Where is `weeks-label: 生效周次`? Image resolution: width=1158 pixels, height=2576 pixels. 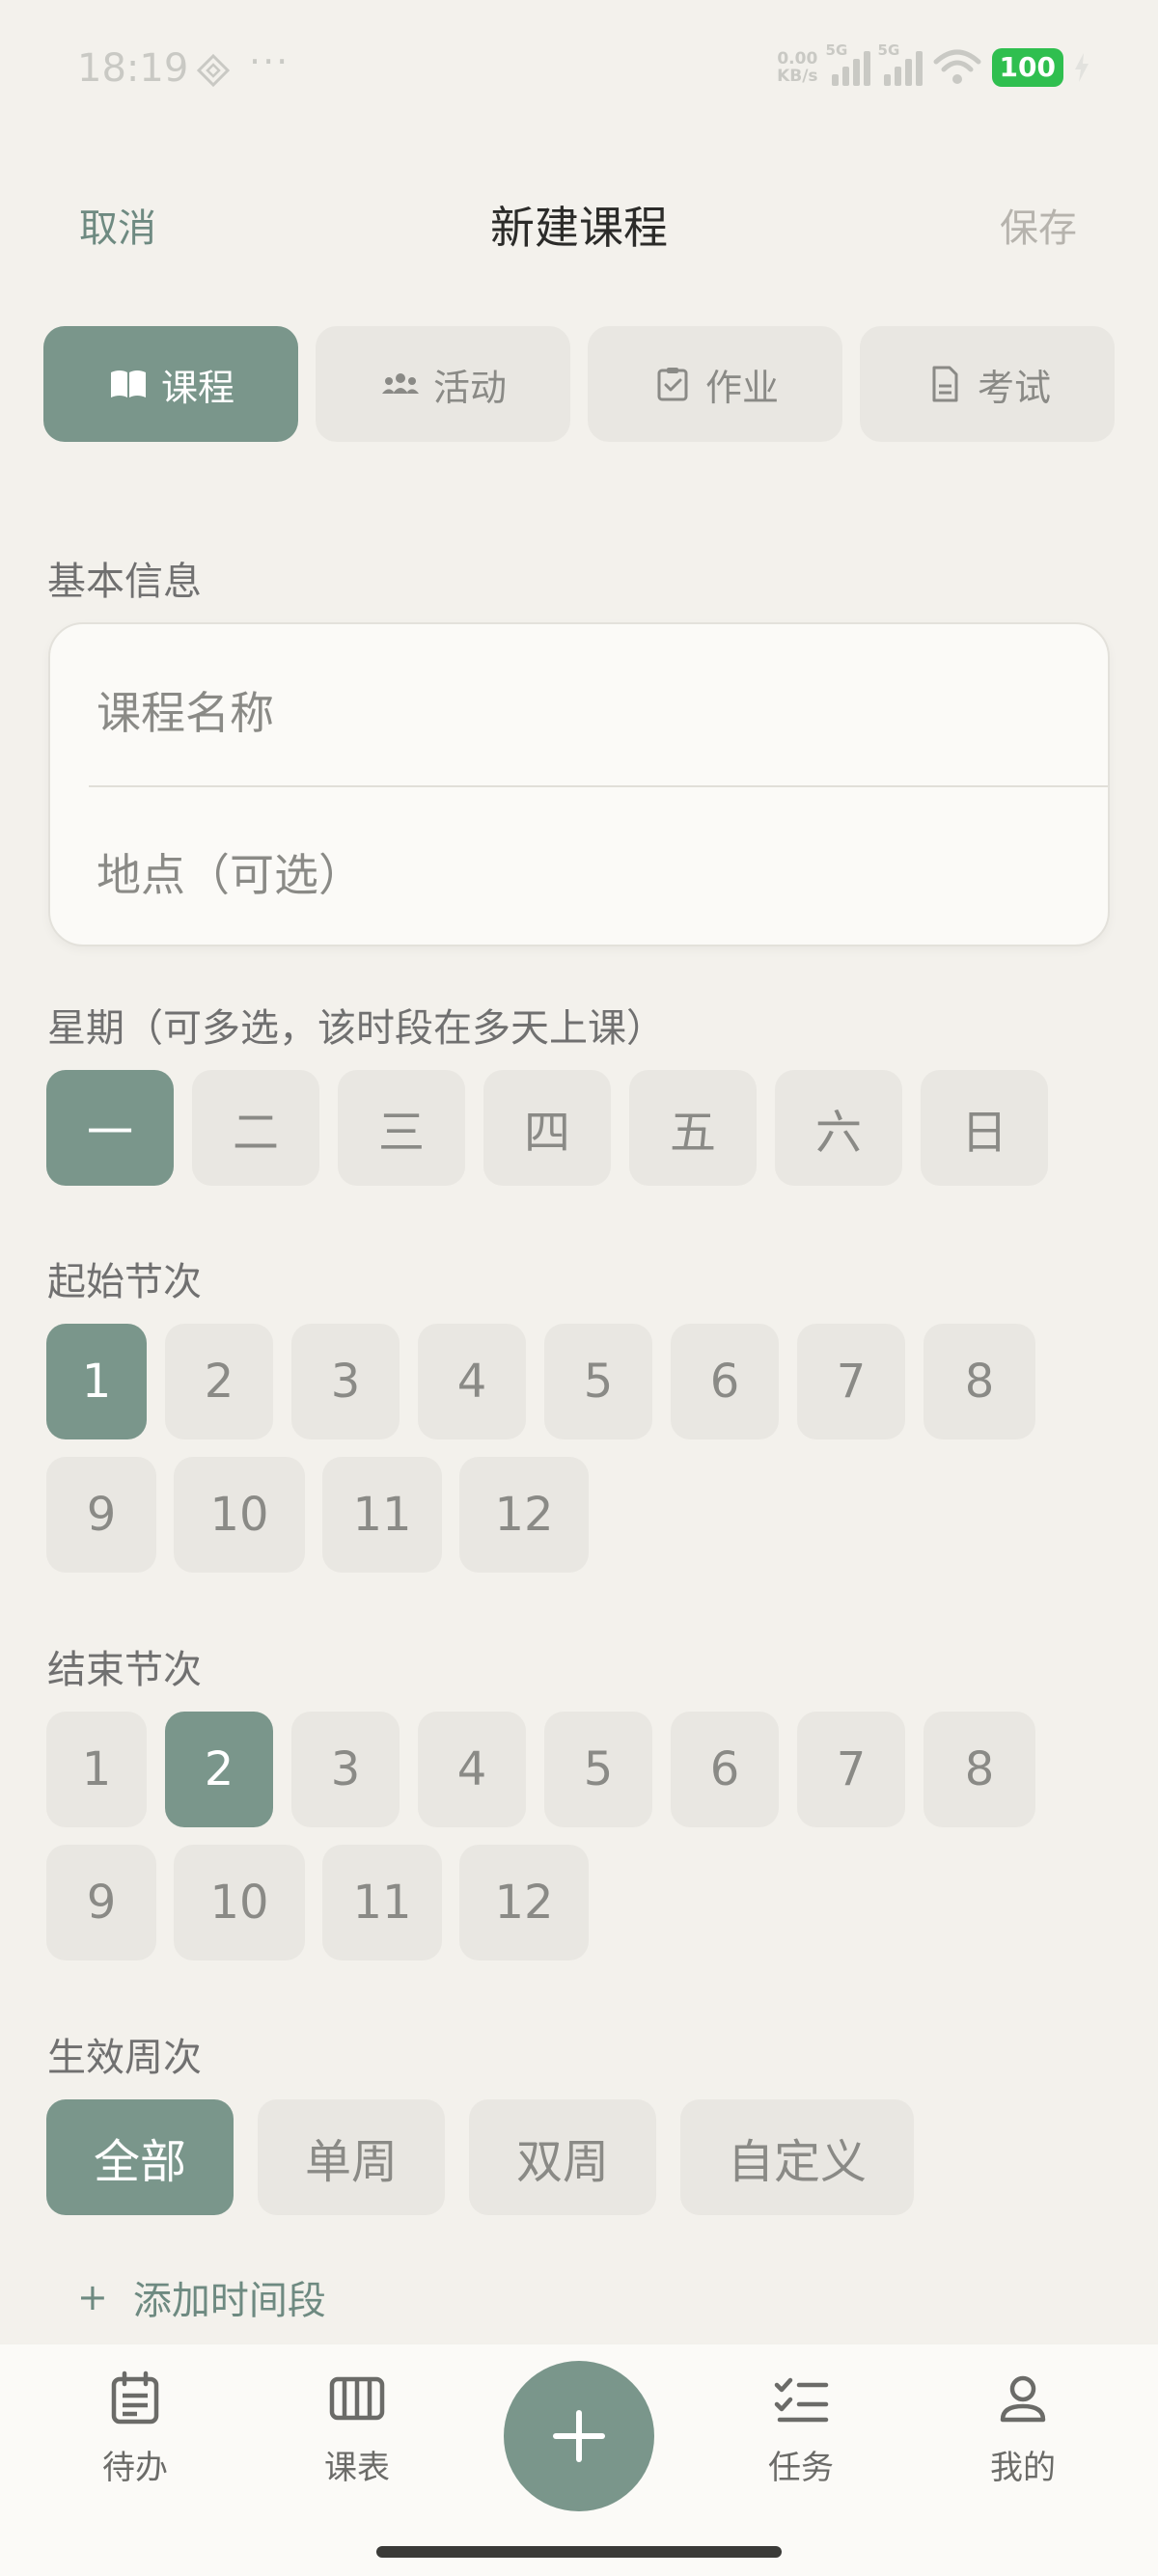 weeks-label: 生效周次 is located at coordinates (124, 2058).